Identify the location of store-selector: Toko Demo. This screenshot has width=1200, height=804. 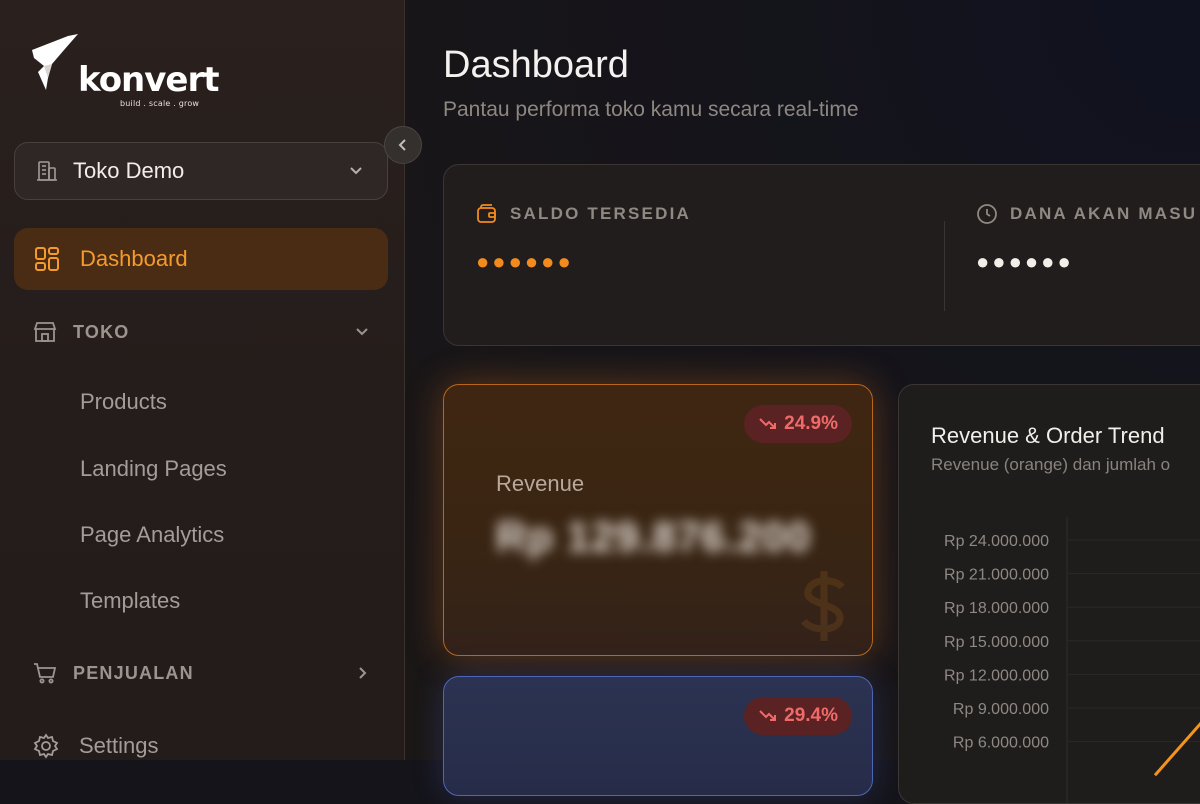
(201, 171).